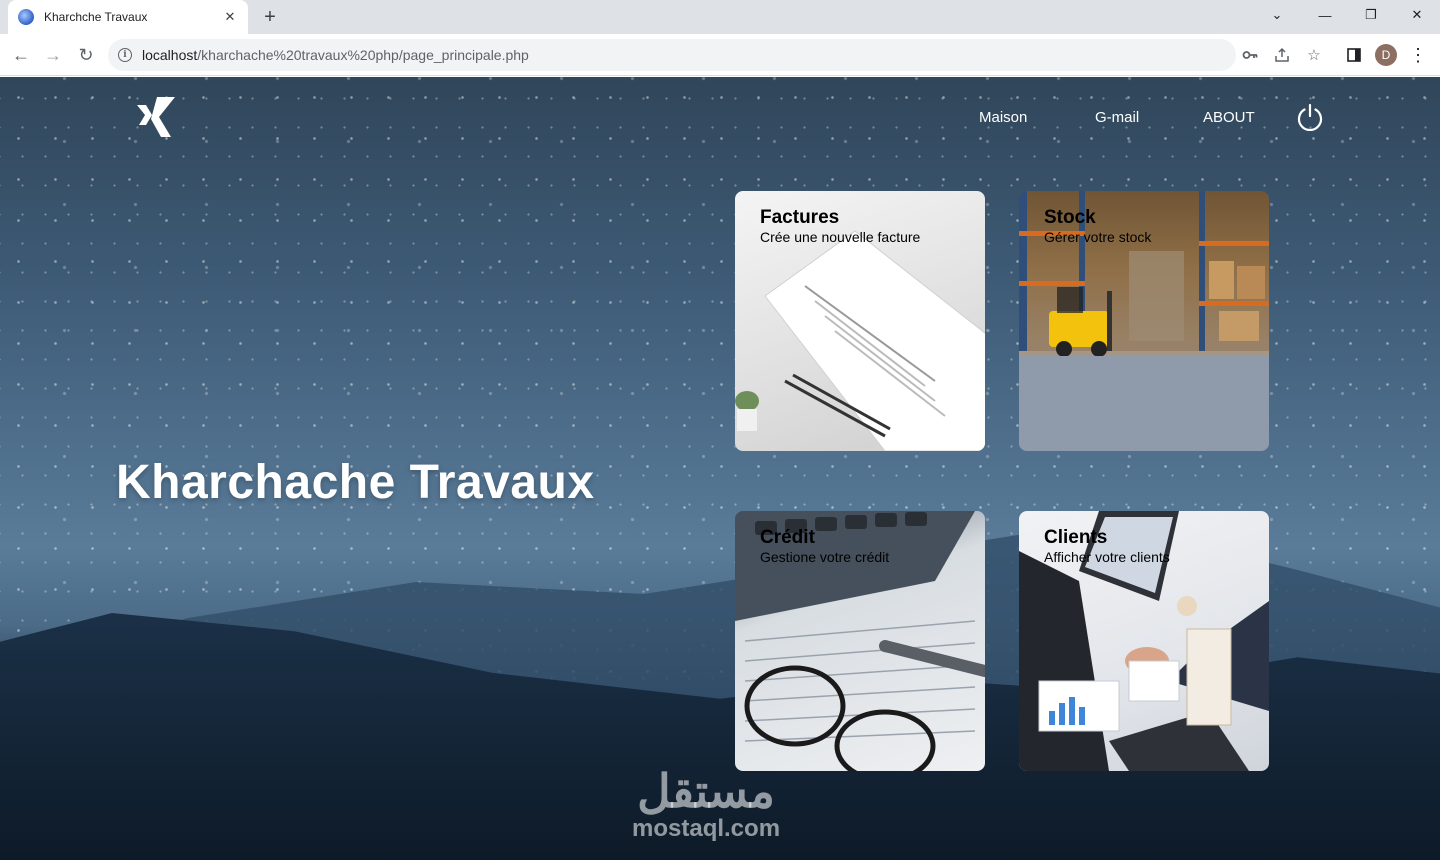 This screenshot has width=1440, height=860. What do you see at coordinates (230, 17) in the screenshot?
I see `tab-close-icon: ✕` at bounding box center [230, 17].